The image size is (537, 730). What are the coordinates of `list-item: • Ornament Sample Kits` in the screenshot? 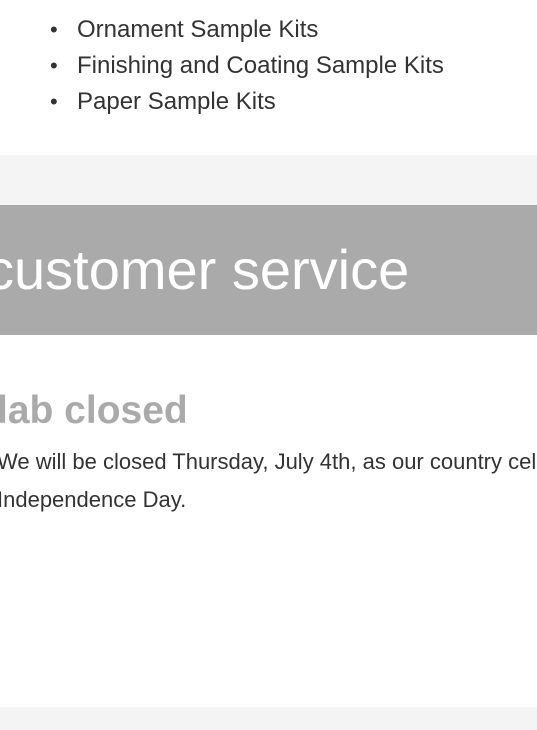 It's located at (247, 30).